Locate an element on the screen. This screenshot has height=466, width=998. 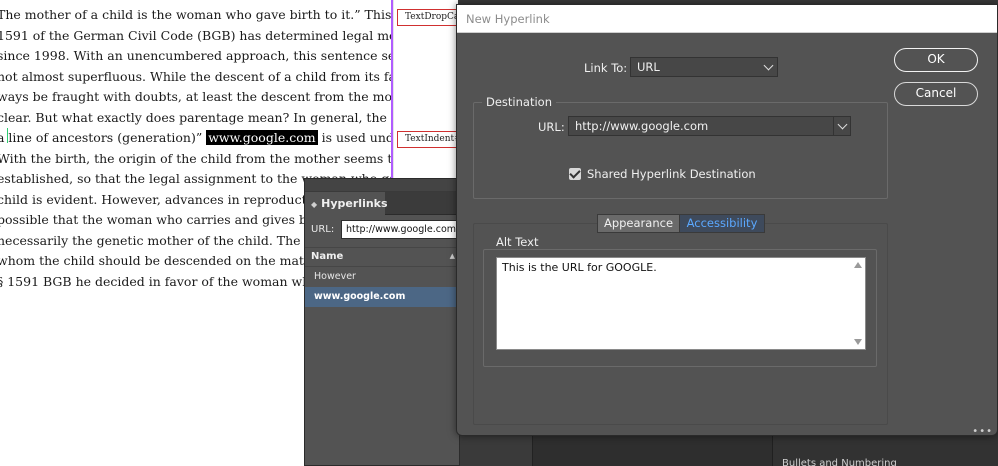
text-after-link: is used under the descent is located at coordinates (356, 137).